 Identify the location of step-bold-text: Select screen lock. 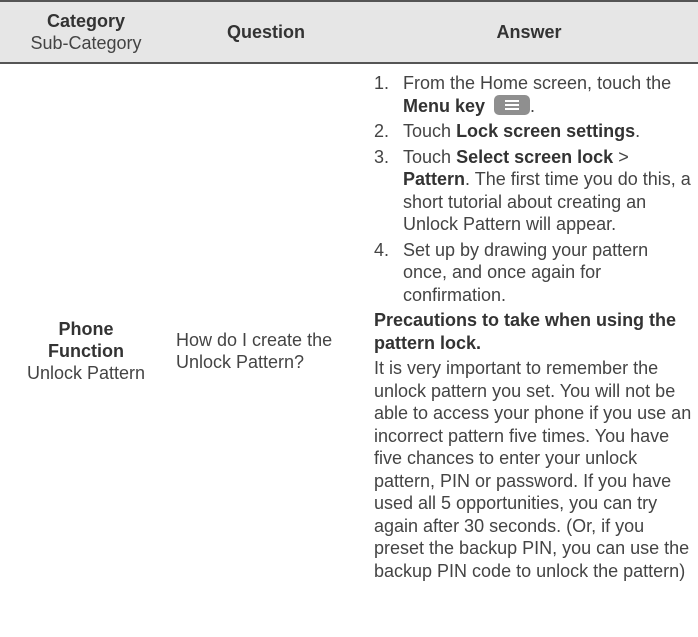
(535, 156).